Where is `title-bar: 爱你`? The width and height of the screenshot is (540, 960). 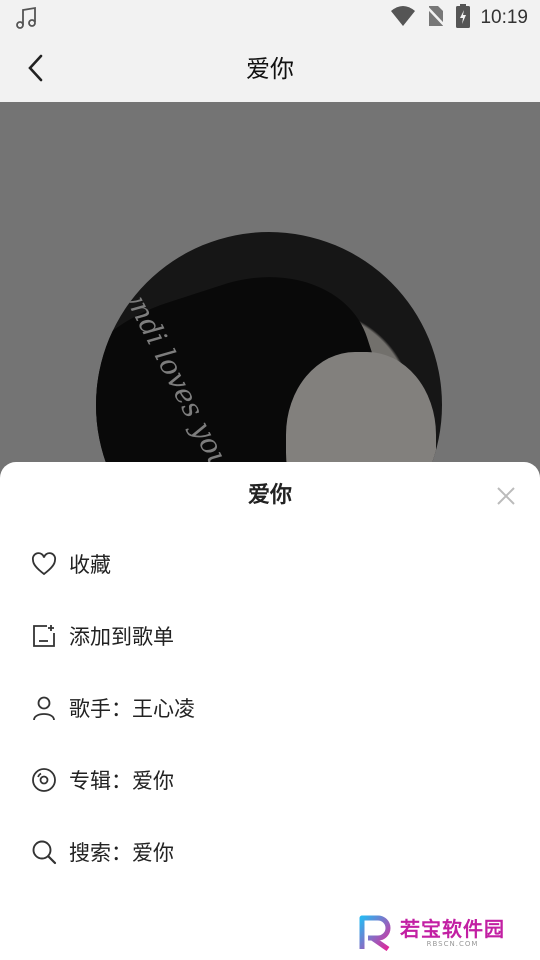
title-bar: 爱你 is located at coordinates (270, 69).